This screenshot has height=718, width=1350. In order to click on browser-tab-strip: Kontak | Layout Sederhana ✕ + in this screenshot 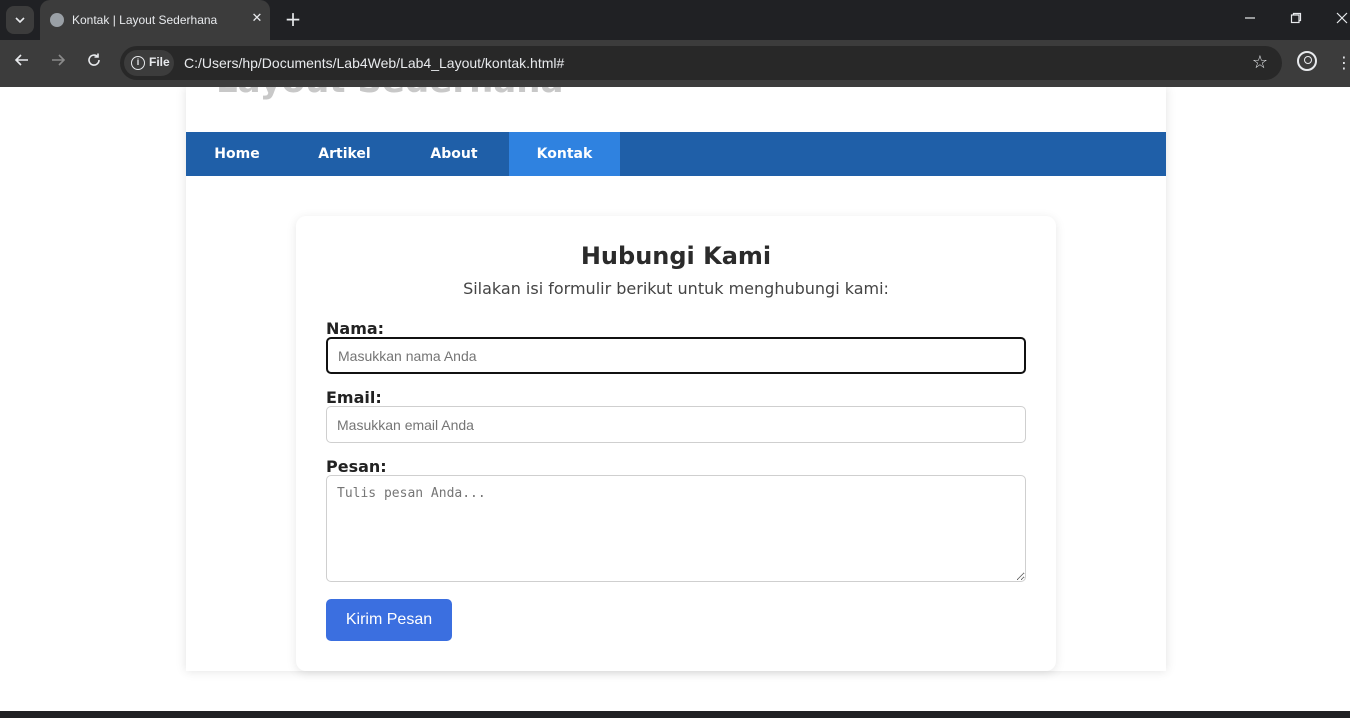, I will do `click(675, 20)`.